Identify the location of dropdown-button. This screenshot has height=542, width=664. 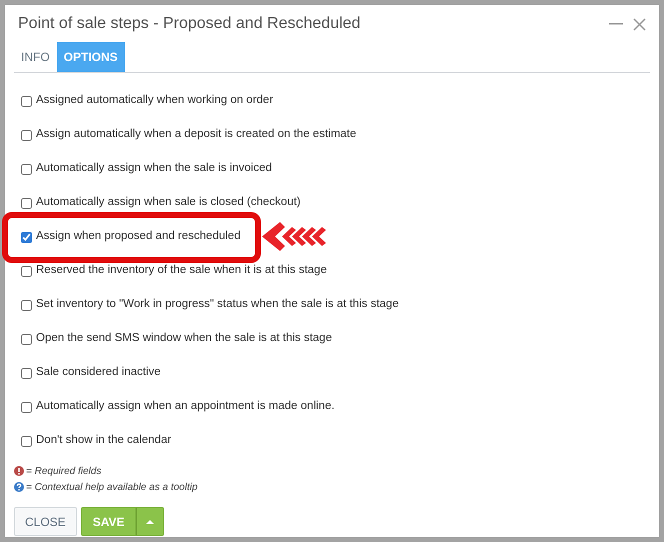
(150, 521).